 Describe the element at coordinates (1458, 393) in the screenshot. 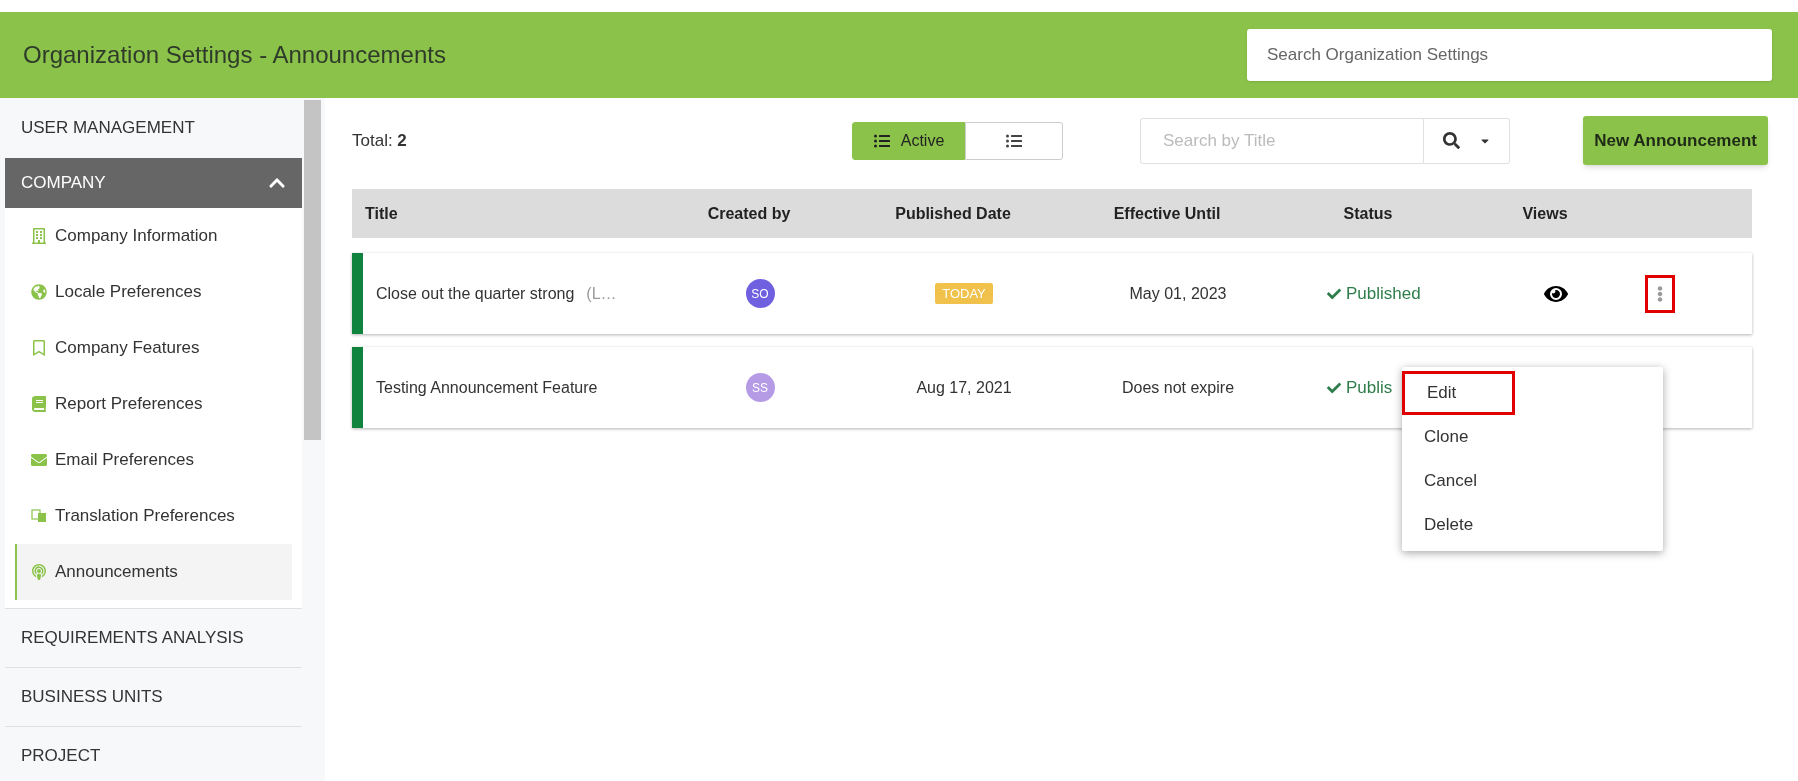

I see `menu-item: Edit` at that location.